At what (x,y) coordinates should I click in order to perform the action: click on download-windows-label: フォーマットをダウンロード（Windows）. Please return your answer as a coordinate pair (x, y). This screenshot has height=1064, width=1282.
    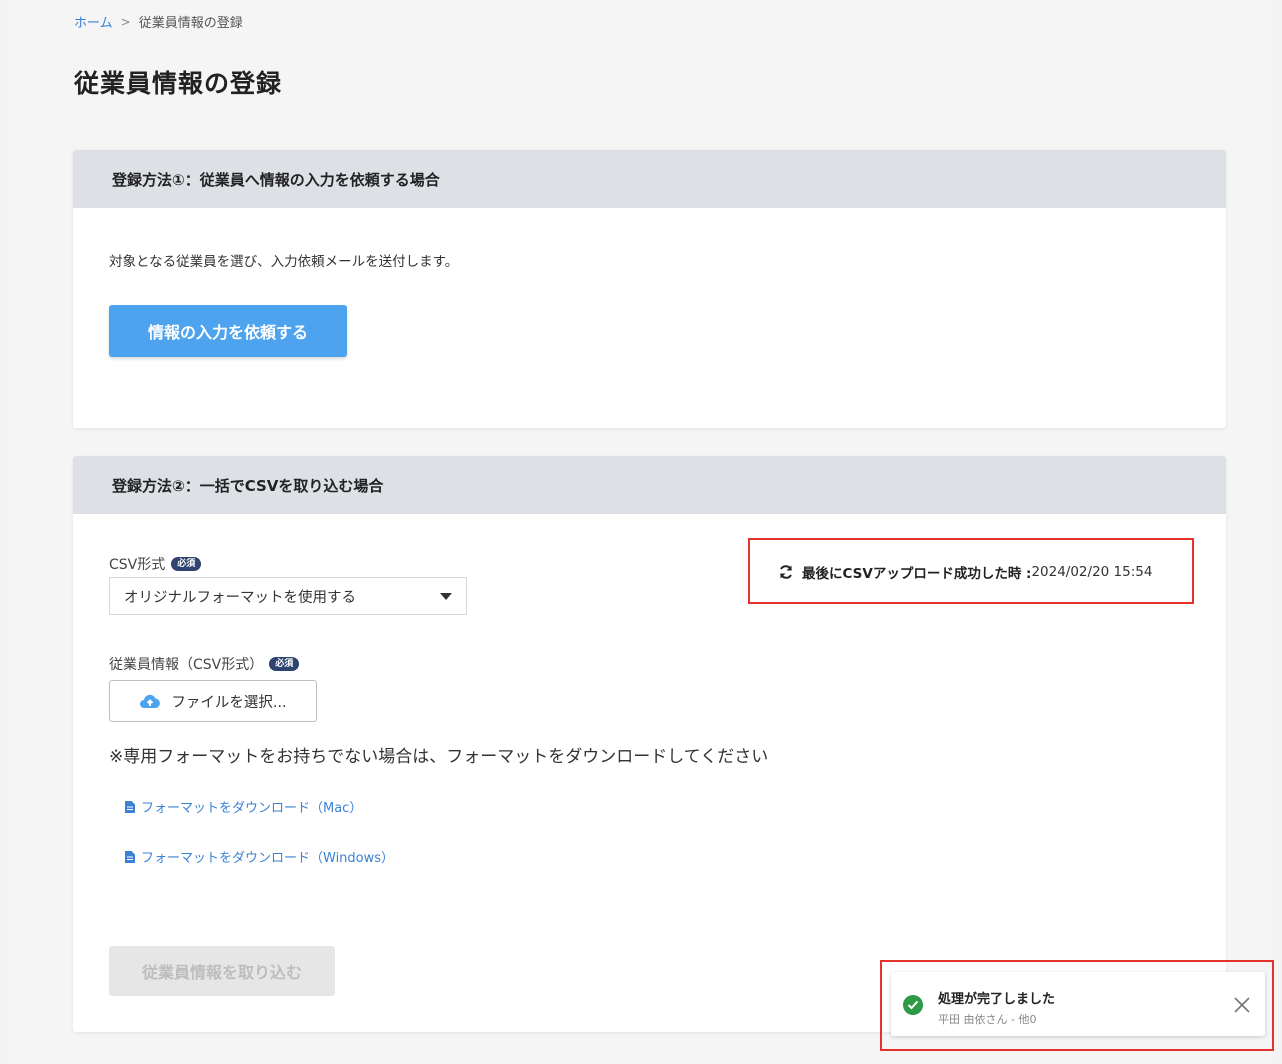
    Looking at the image, I should click on (268, 858).